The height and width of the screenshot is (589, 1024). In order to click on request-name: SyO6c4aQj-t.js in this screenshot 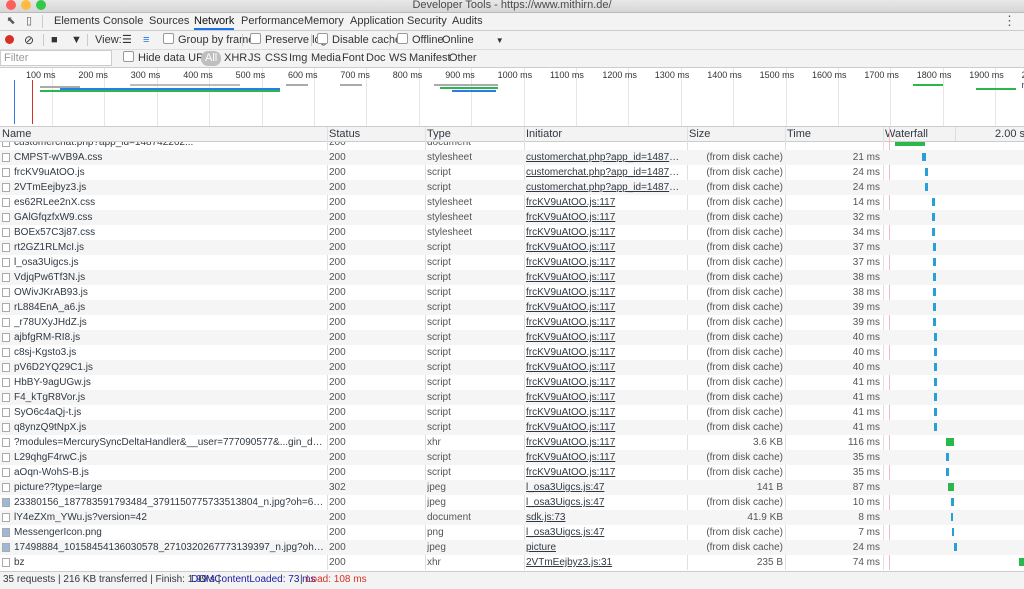, I will do `click(170, 412)`.